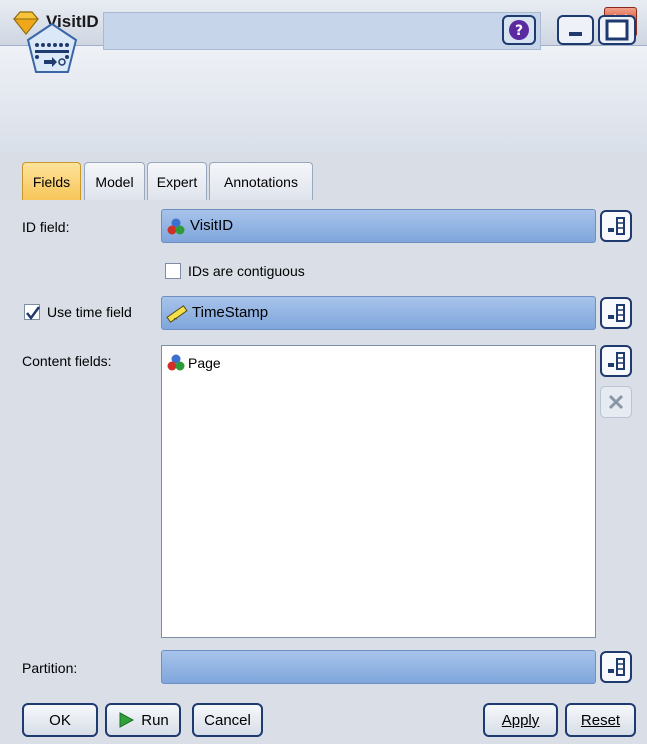  Describe the element at coordinates (46, 227) in the screenshot. I see `id-field-label: ID field:` at that location.